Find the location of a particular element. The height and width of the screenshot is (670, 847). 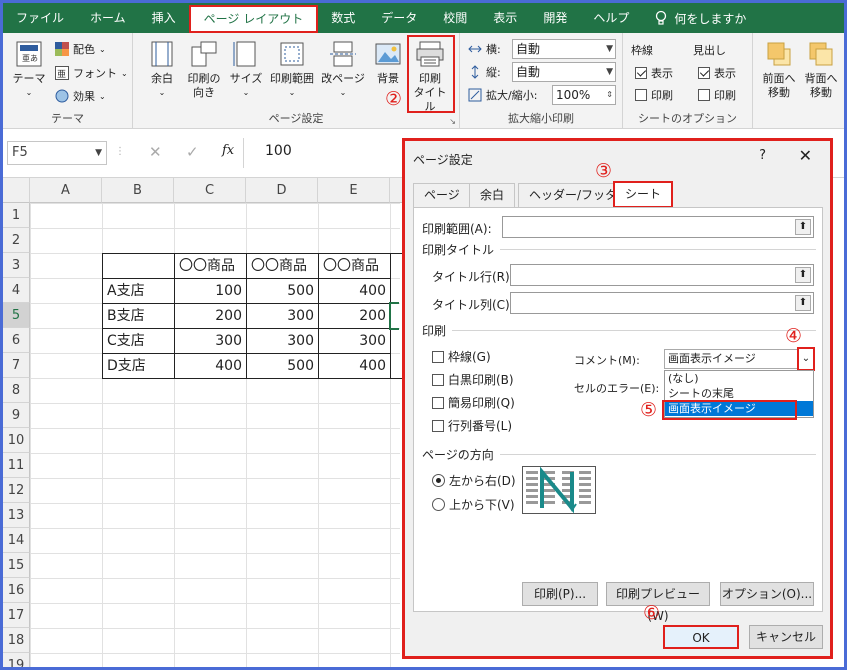

tab-page: ページ is located at coordinates (442, 195).